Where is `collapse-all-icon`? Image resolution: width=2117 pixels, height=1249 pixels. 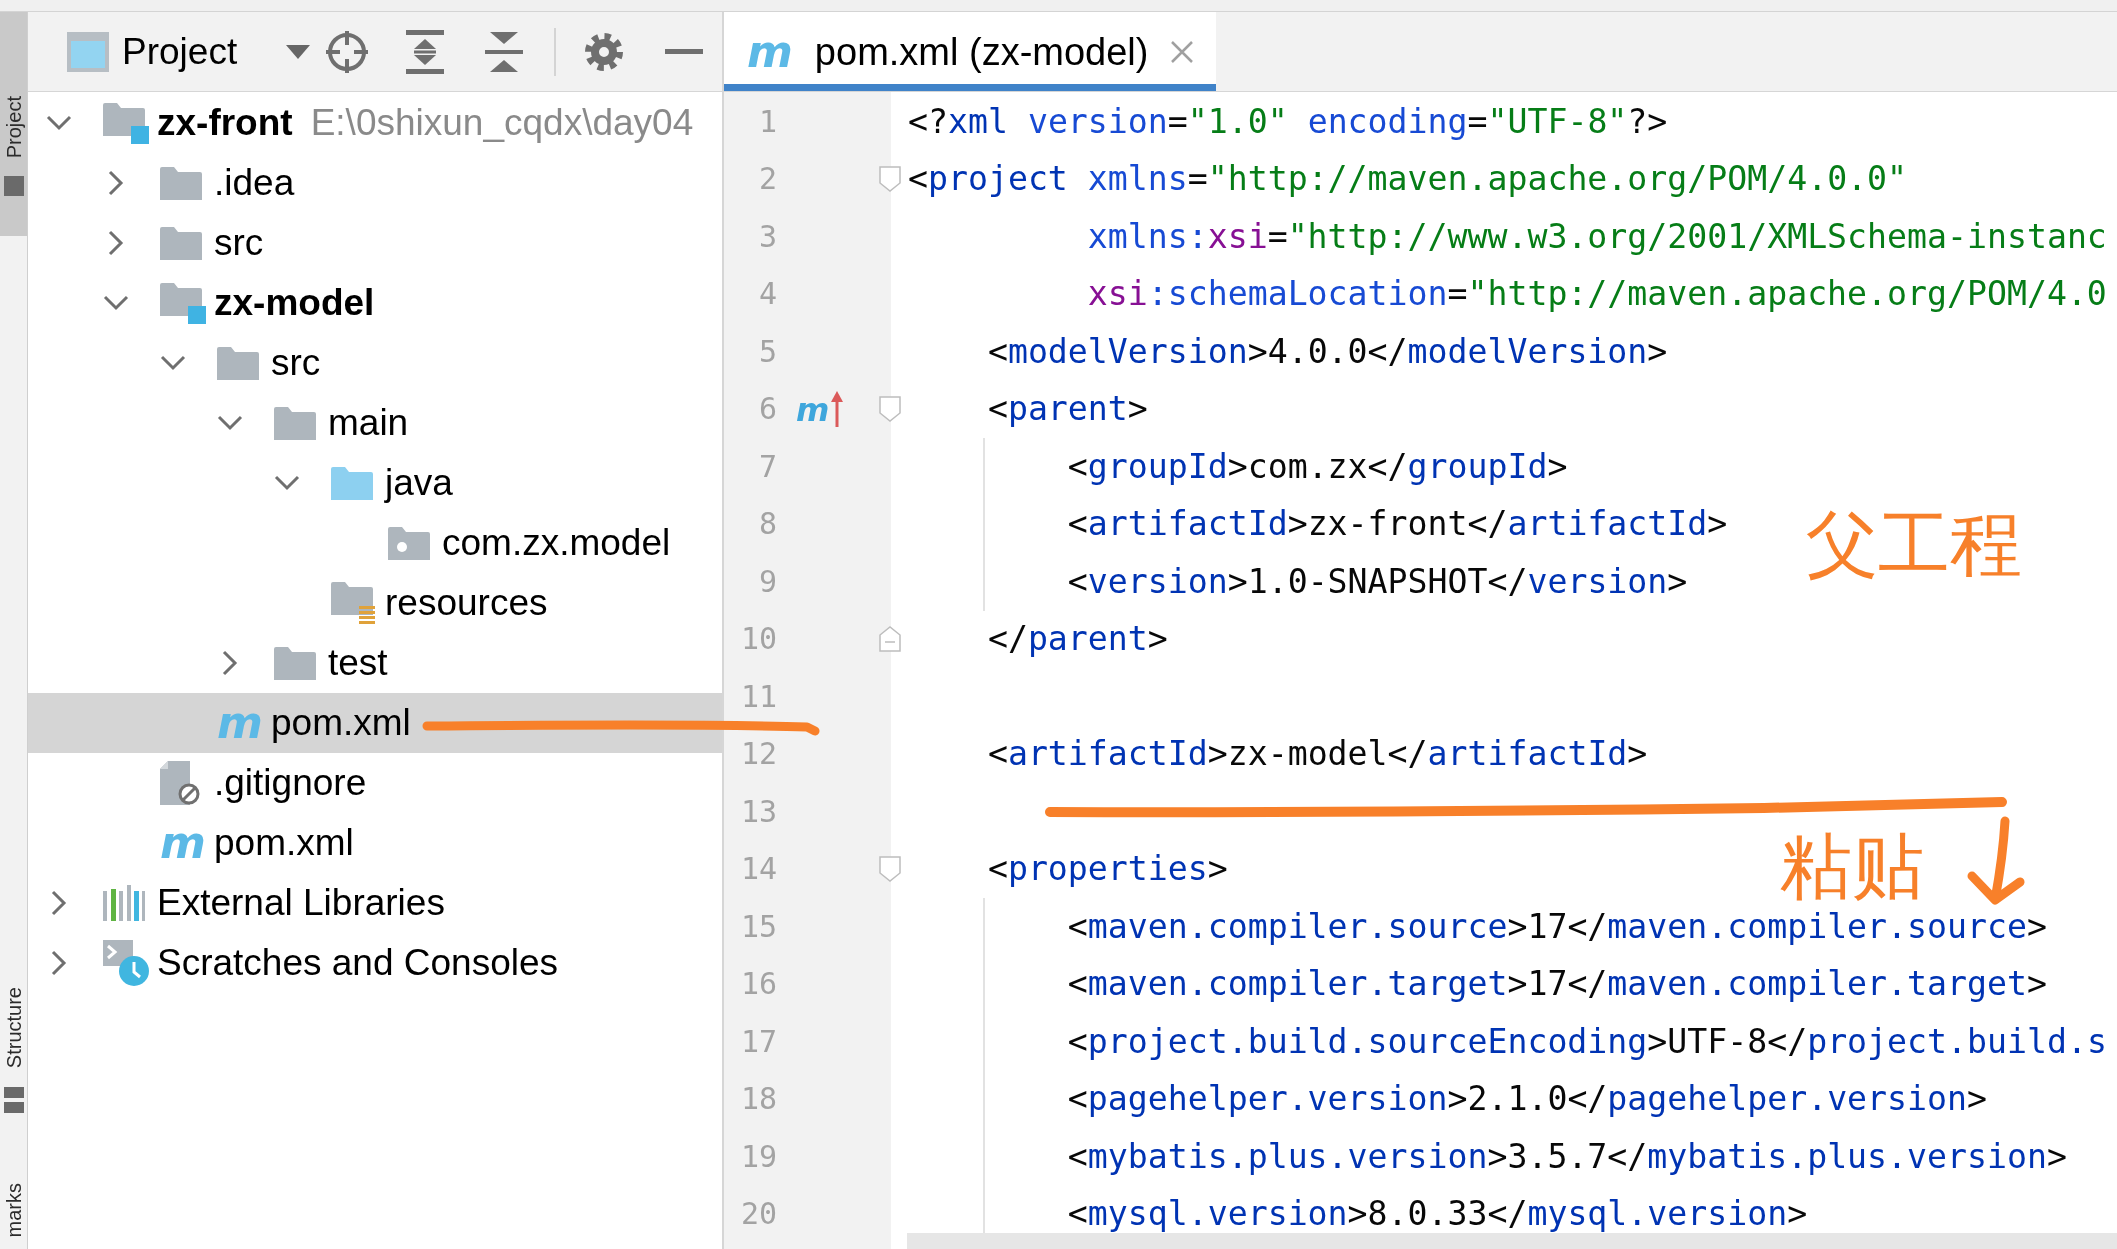
collapse-all-icon is located at coordinates (504, 51).